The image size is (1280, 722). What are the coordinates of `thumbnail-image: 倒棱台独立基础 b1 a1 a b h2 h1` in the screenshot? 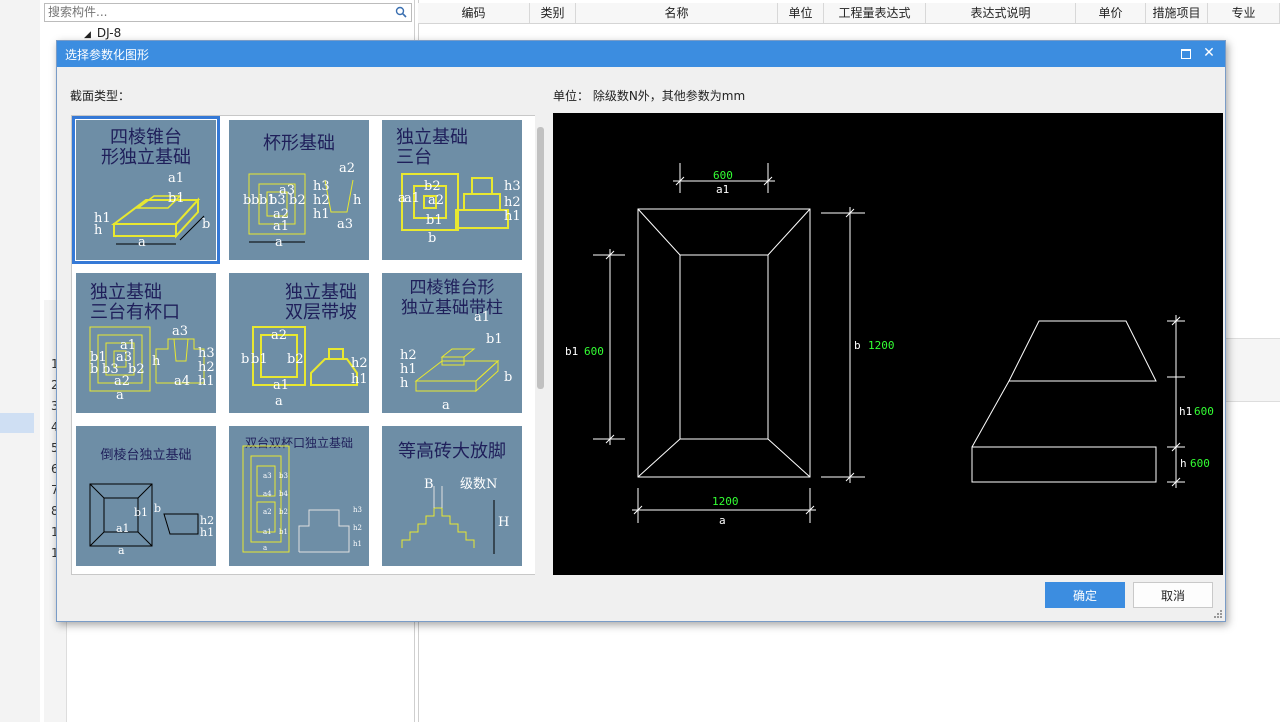 It's located at (146, 496).